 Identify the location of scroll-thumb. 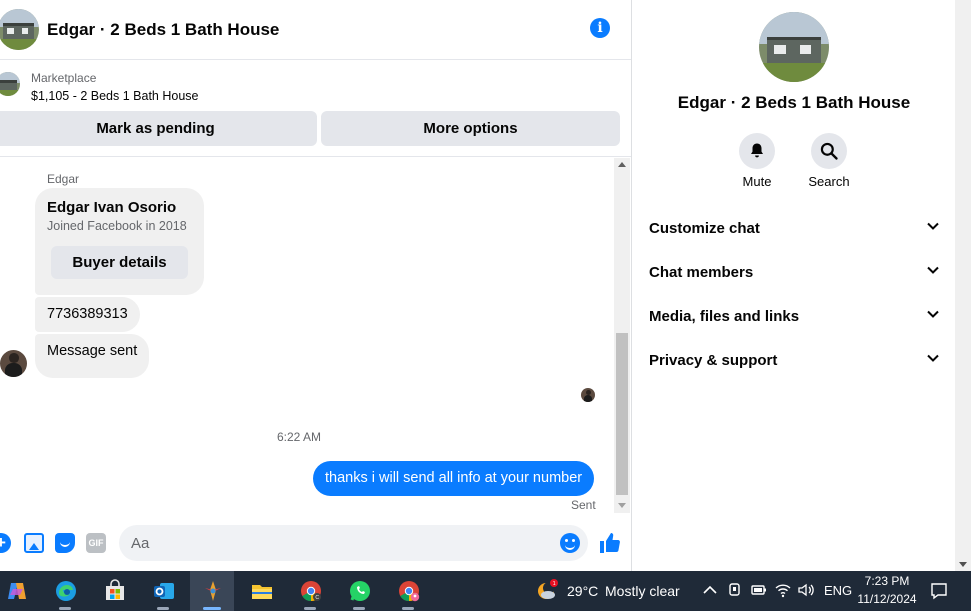
(622, 414).